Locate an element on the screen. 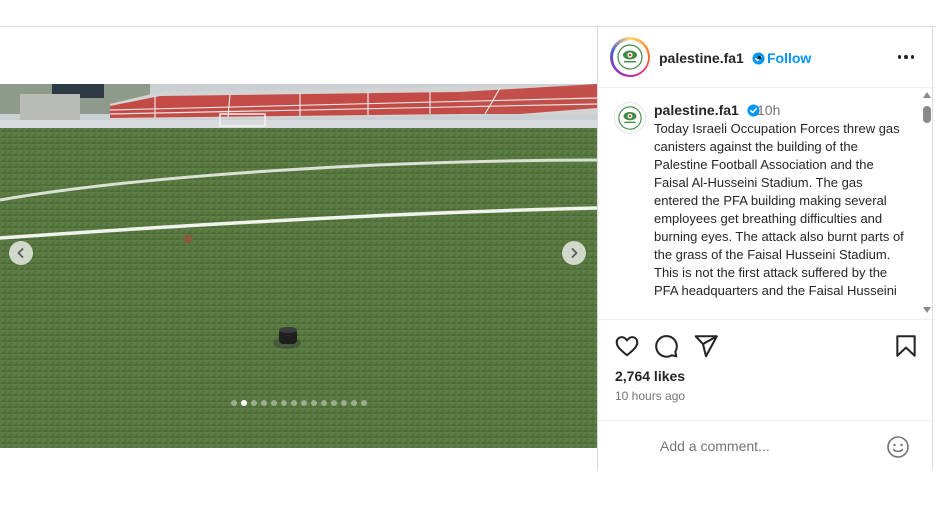  previous-slide-button is located at coordinates (21, 253).